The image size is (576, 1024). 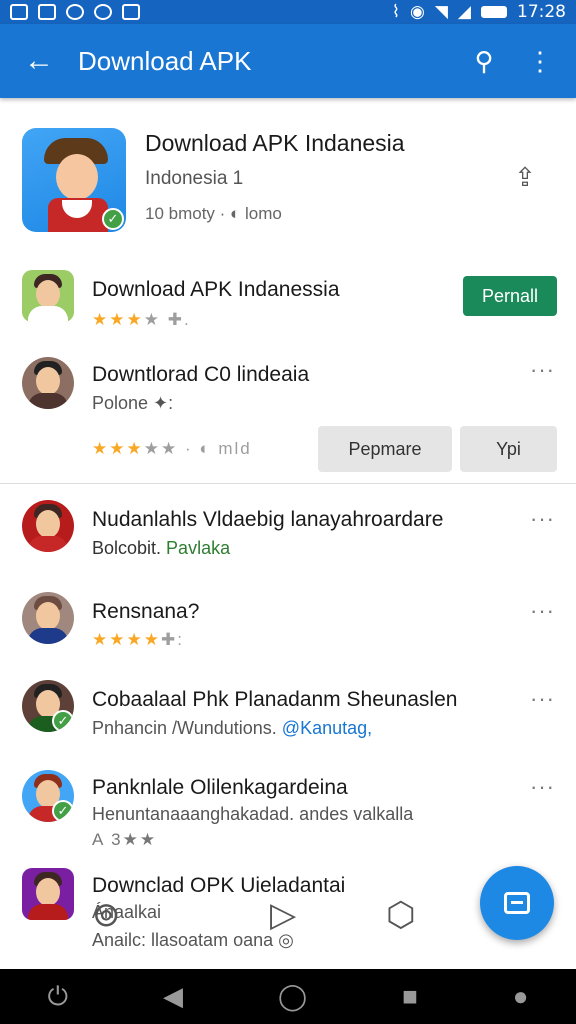 I want to click on vibrate-icon: ⌇, so click(x=395, y=11).